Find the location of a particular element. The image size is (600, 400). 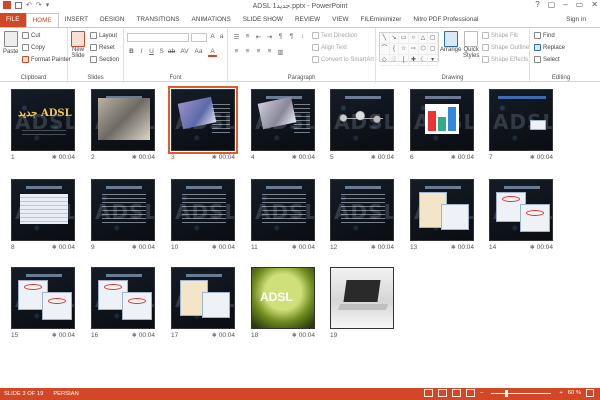

new-slide-button: New Slide is located at coordinates (78, 45).